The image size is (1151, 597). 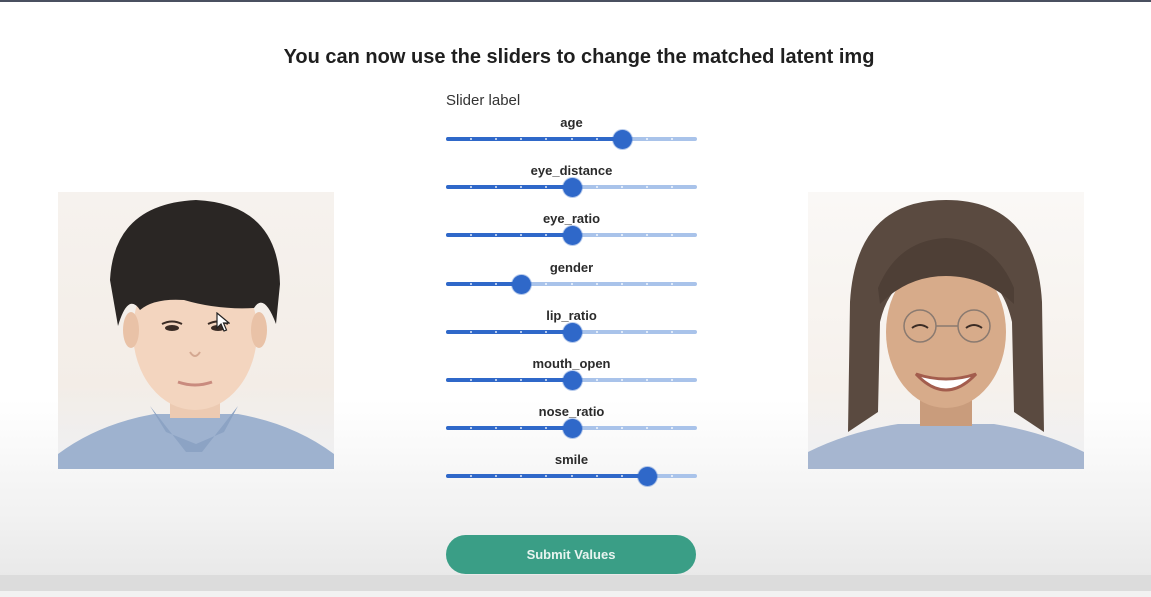 I want to click on slider-eye-distance: eye_distance, so click(x=571, y=187).